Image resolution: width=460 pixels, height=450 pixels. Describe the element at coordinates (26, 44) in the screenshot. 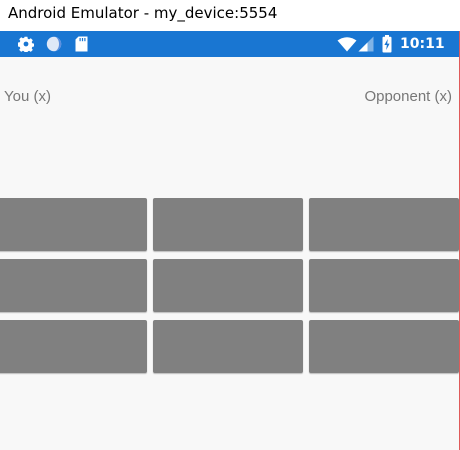

I see `gear-icon` at that location.